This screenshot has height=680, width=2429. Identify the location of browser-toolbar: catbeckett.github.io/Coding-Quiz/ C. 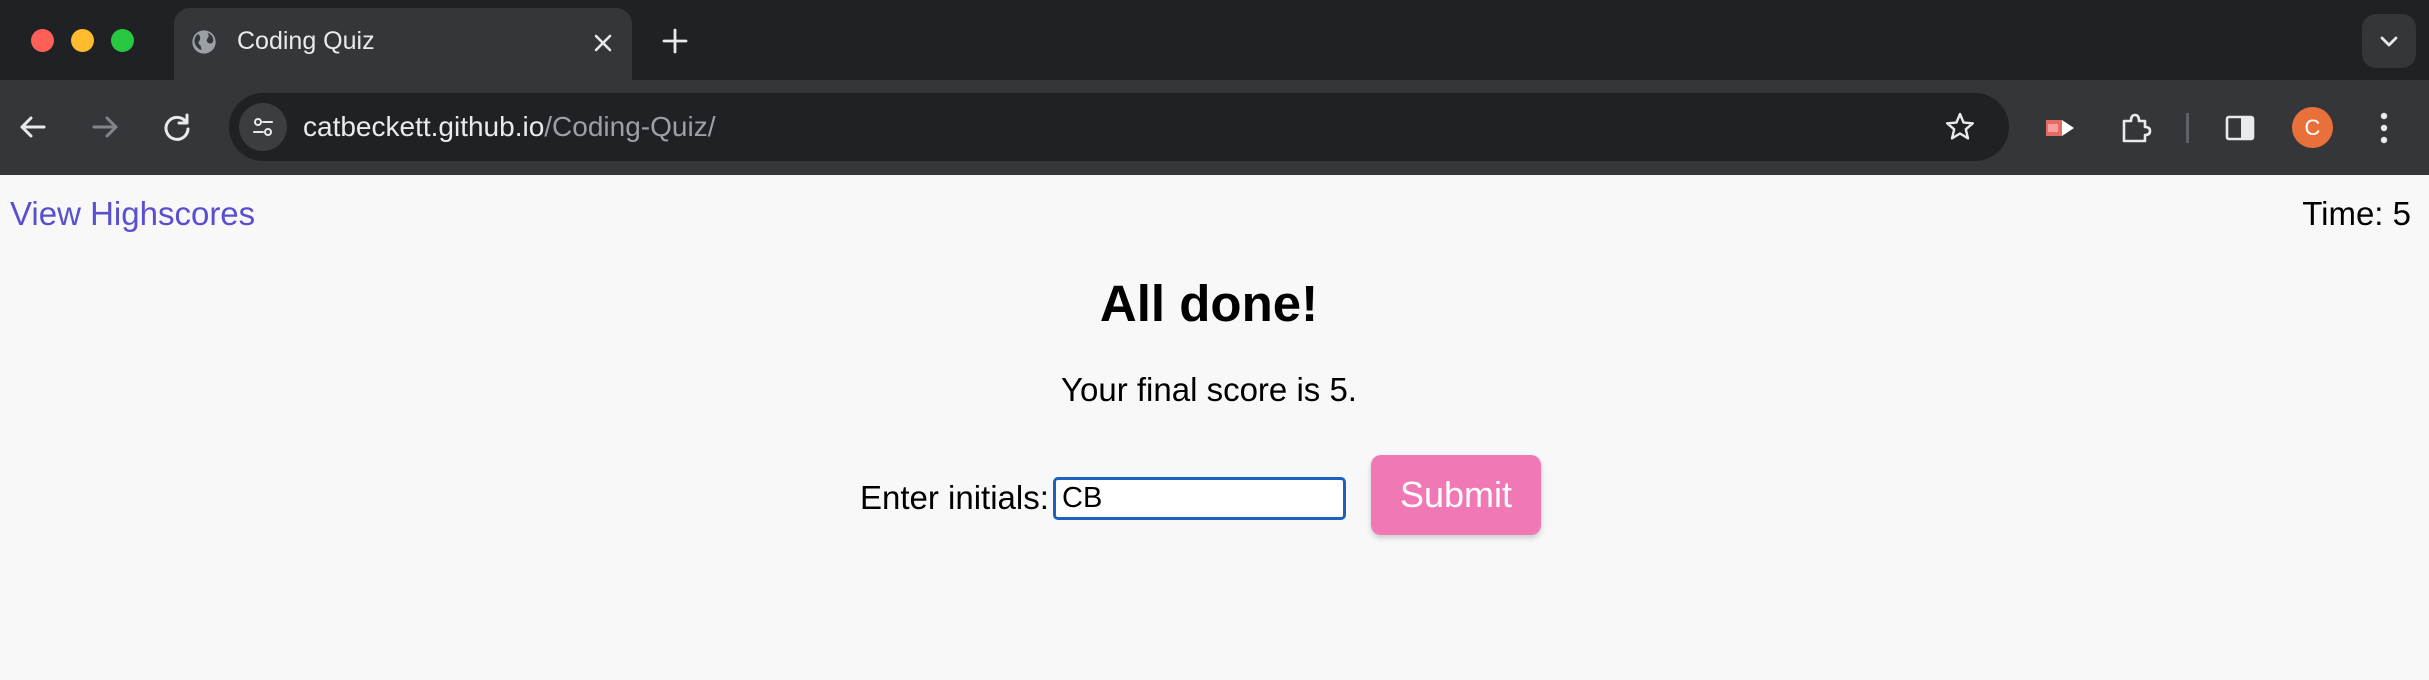
(1214, 127).